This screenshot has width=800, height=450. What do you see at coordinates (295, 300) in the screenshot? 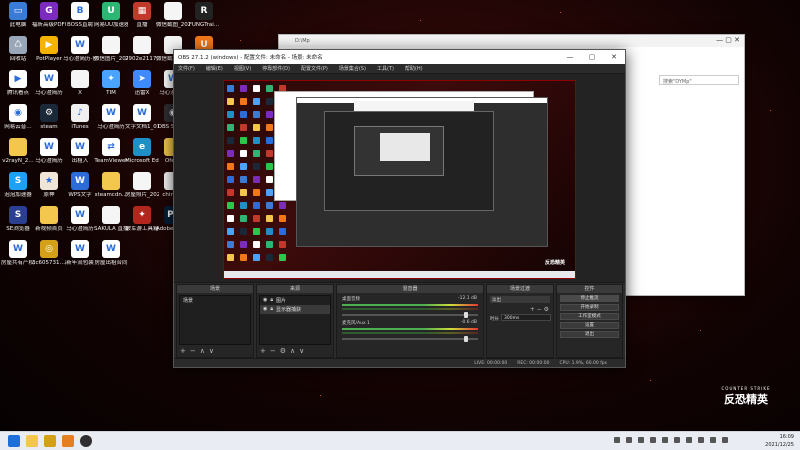
I see `source-item-image: ◉ 🔒︎ 图片` at bounding box center [295, 300].